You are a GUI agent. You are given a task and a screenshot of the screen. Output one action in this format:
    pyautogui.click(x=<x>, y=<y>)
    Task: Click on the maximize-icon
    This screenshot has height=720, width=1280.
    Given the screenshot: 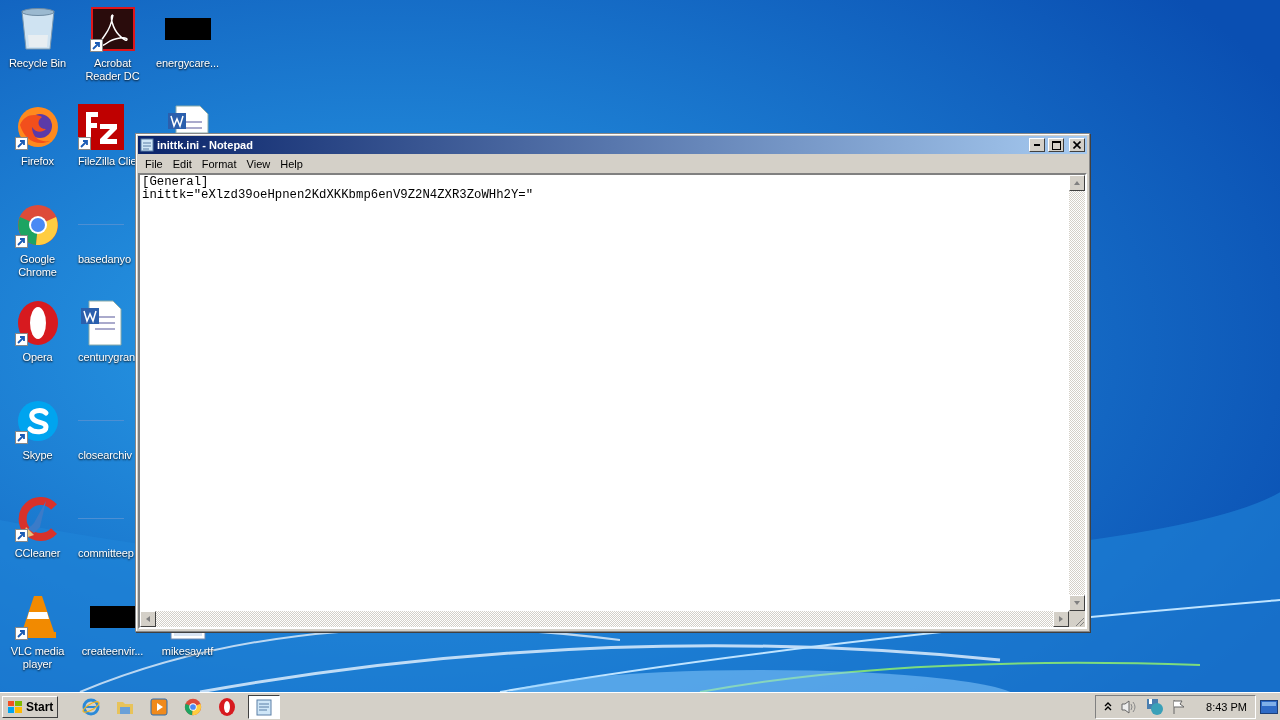 What is the action you would take?
    pyautogui.click(x=1056, y=145)
    